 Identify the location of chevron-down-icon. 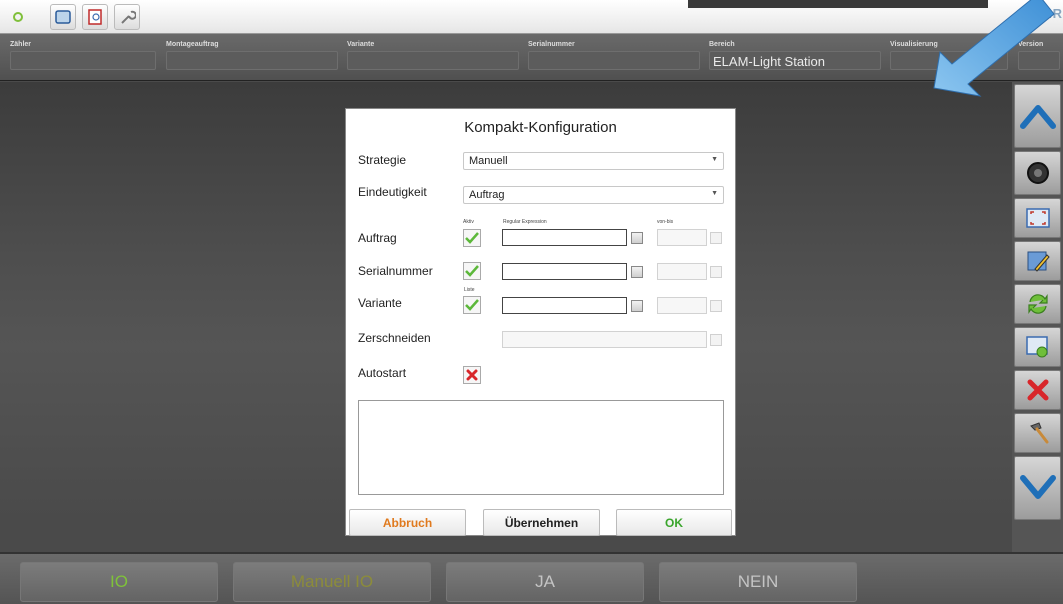
(1037, 488).